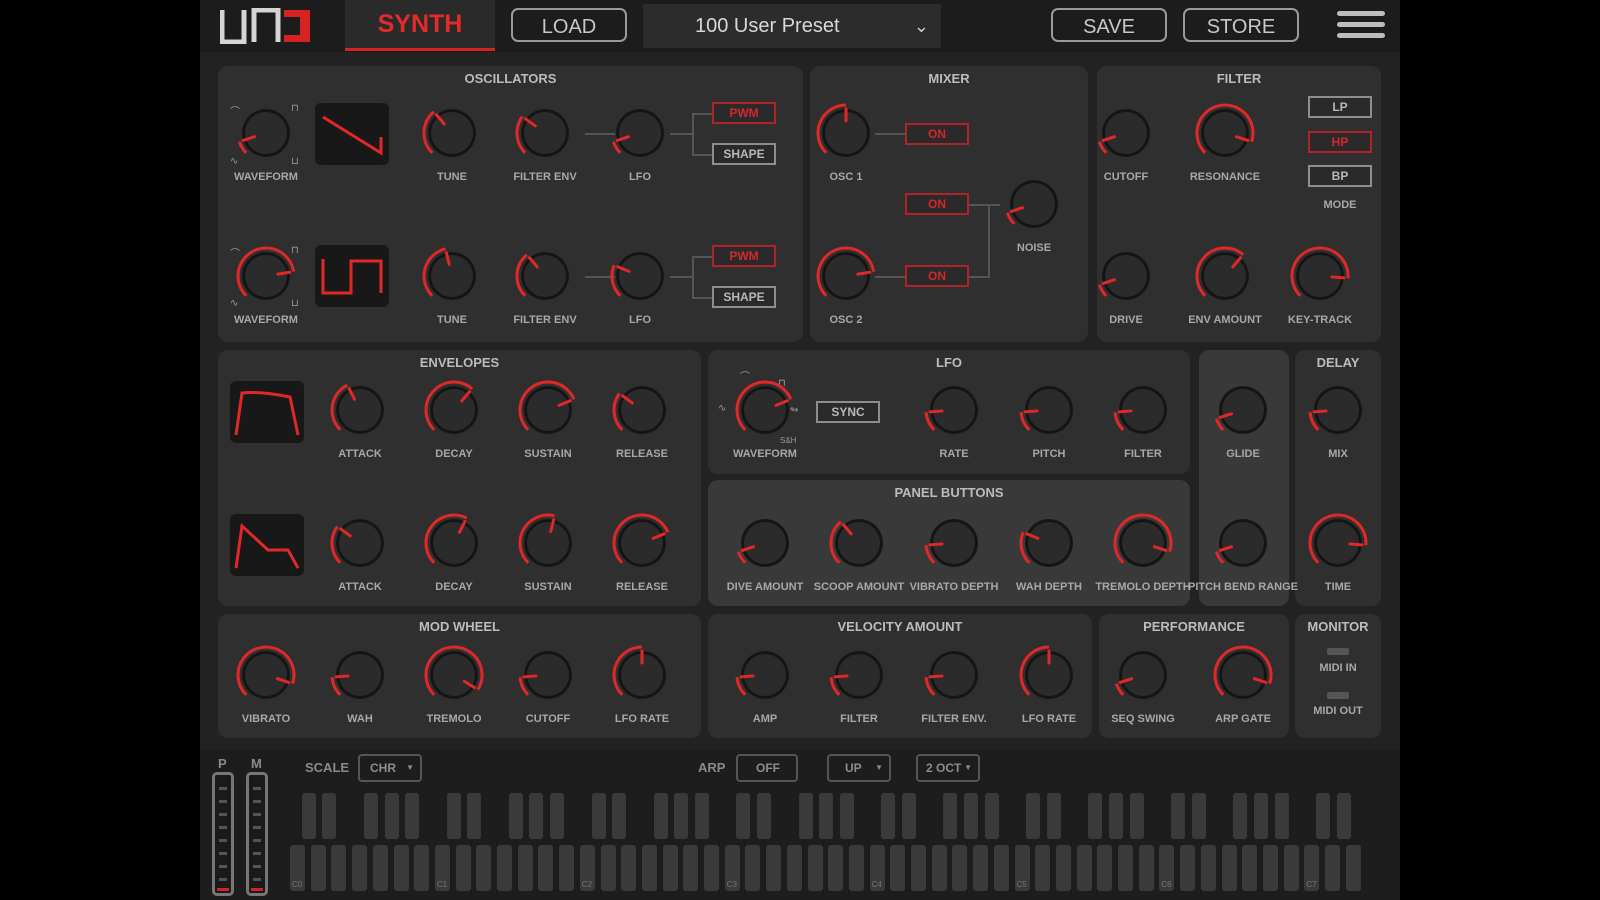 Image resolution: width=1600 pixels, height=900 pixels. I want to click on filter-drive-knob, so click(1126, 276).